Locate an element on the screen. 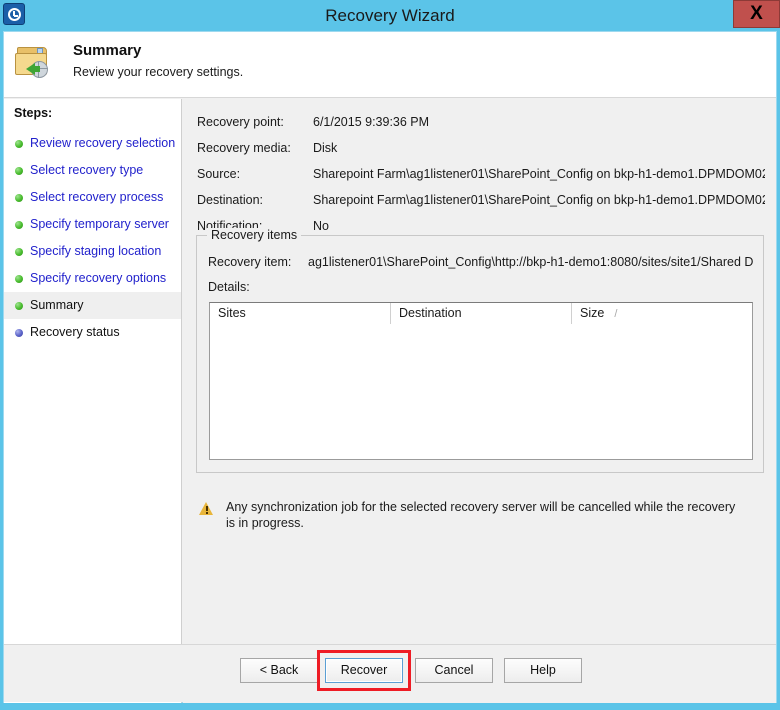 This screenshot has height=710, width=780. close-button: X is located at coordinates (756, 14).